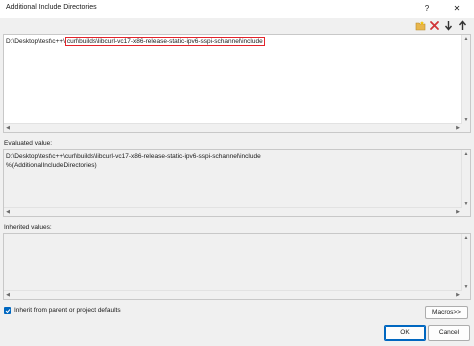 This screenshot has width=474, height=346. I want to click on inherited-values-label: Inherited values:, so click(28, 227).